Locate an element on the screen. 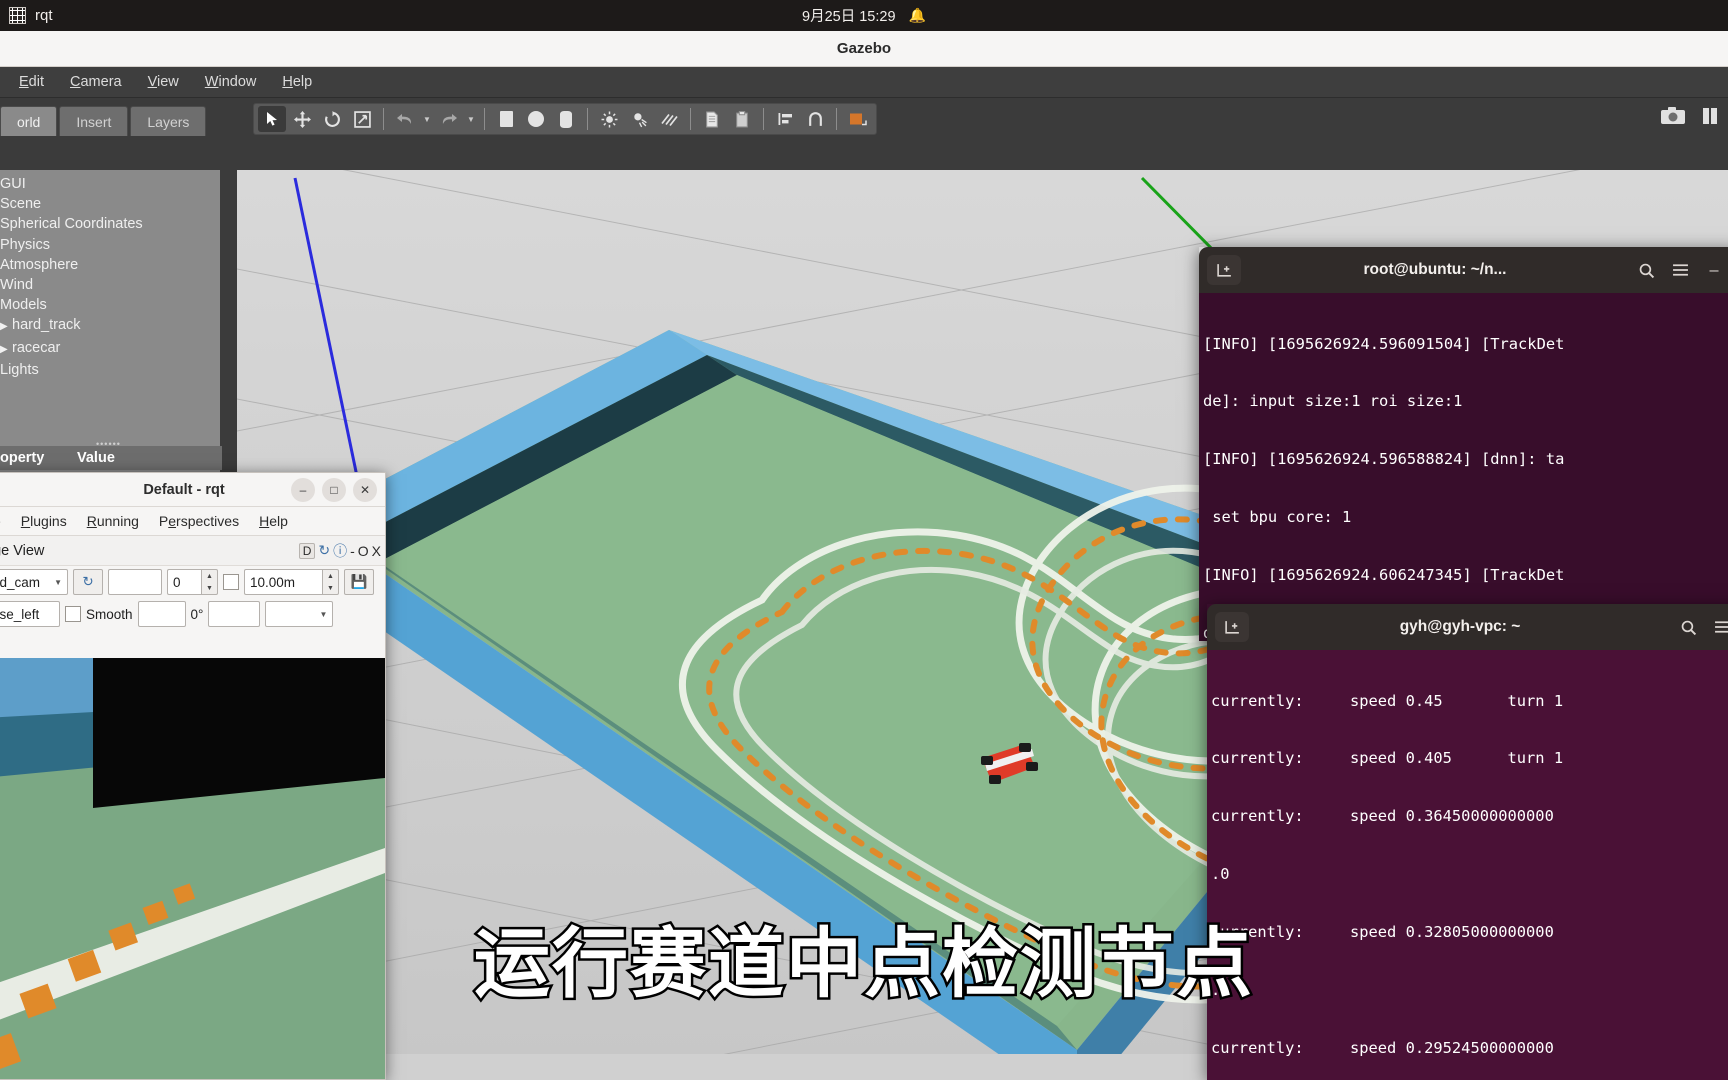 The height and width of the screenshot is (1080, 1728). close-icon: ✕ is located at coordinates (365, 490).